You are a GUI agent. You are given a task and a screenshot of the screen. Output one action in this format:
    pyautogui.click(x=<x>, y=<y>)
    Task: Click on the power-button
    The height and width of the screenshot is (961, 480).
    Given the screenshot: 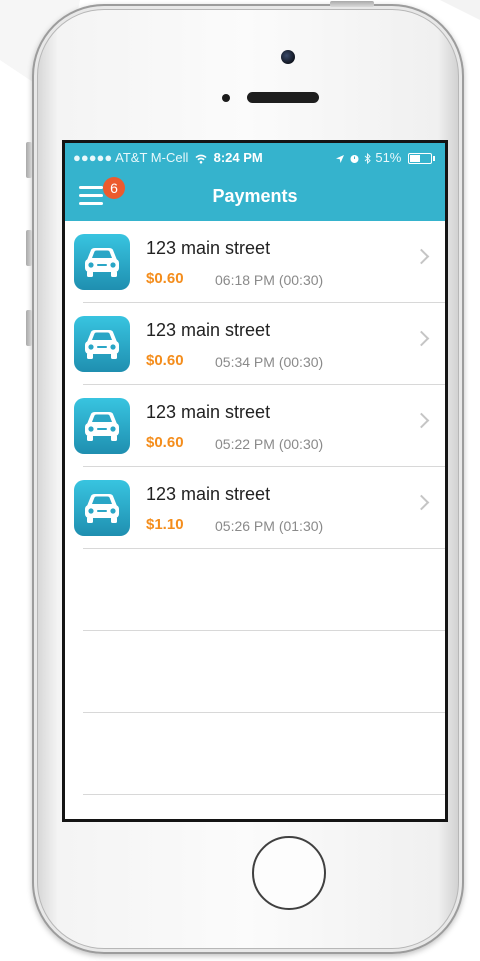 What is the action you would take?
    pyautogui.click(x=352, y=4)
    